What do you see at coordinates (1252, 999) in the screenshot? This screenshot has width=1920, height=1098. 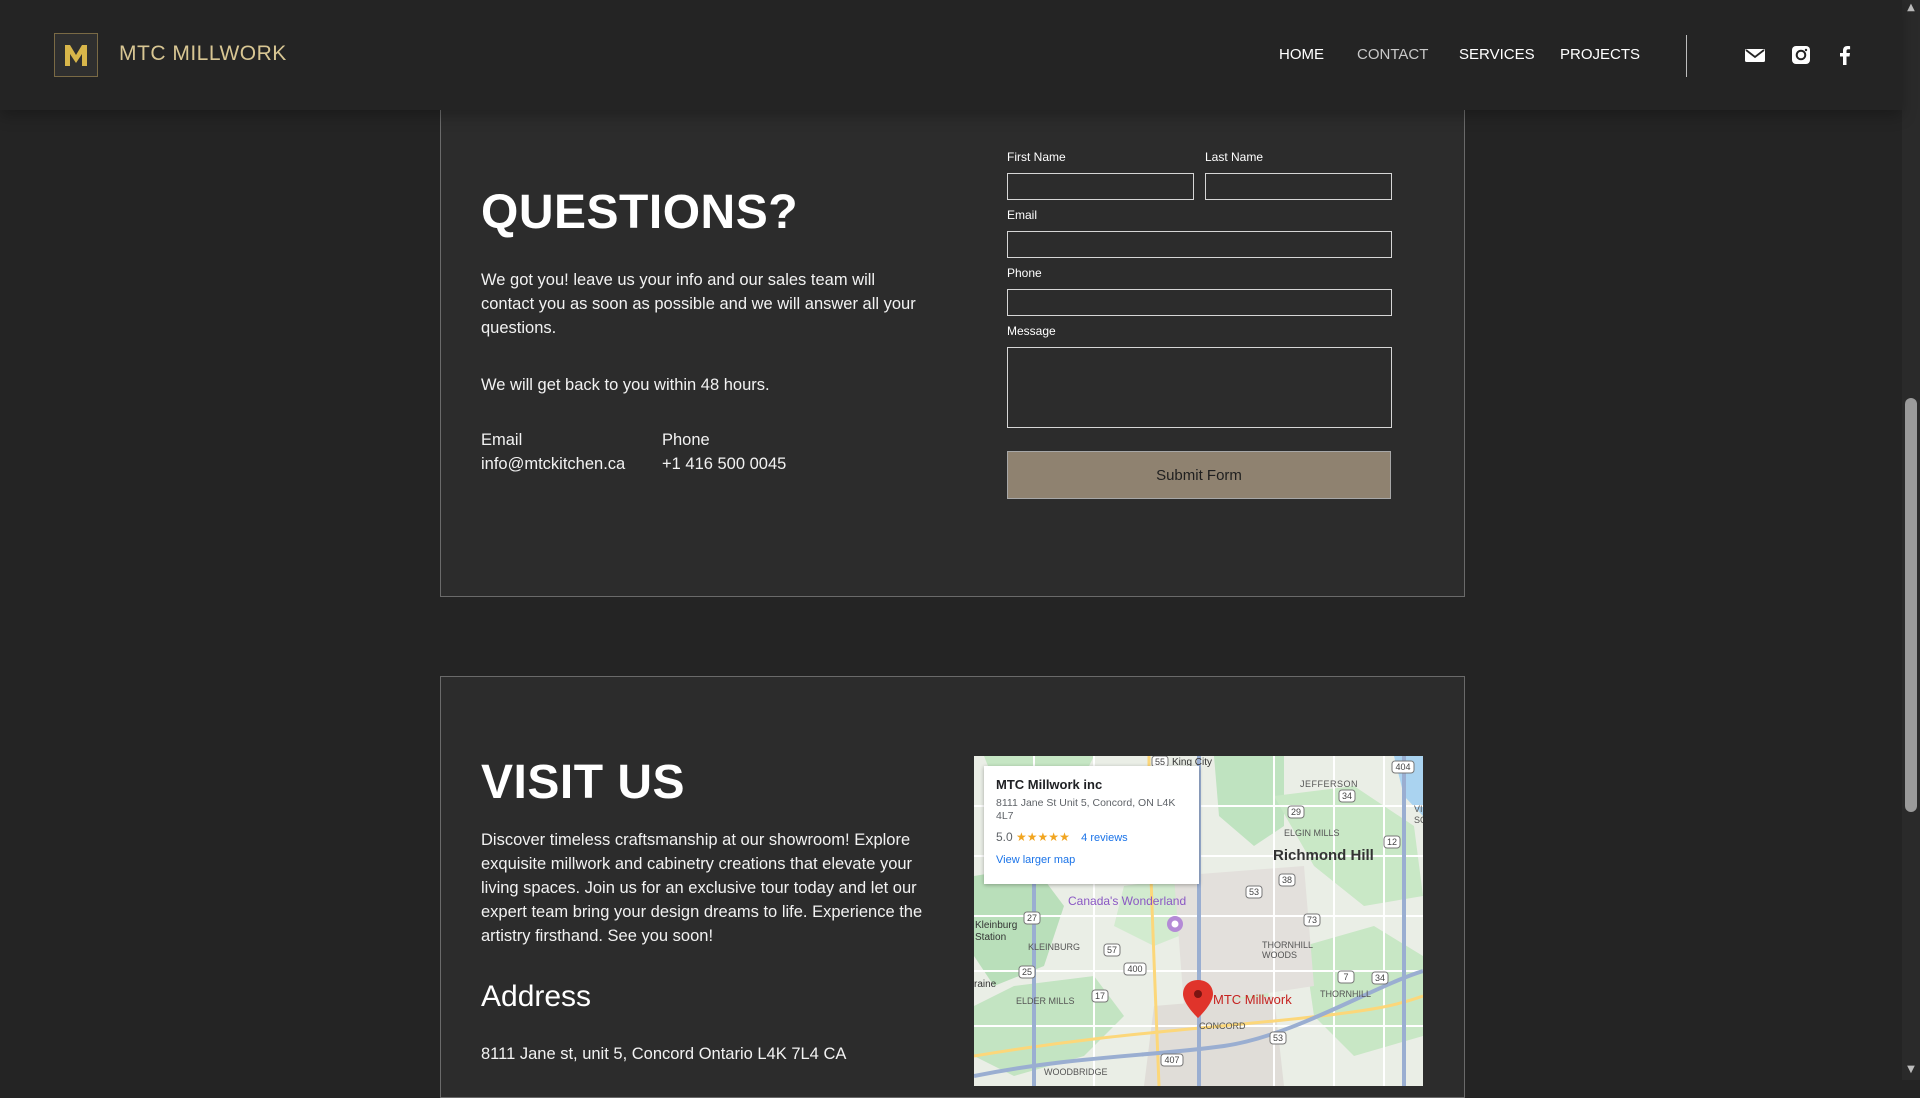 I see `map-pin-label: MTC Millwork` at bounding box center [1252, 999].